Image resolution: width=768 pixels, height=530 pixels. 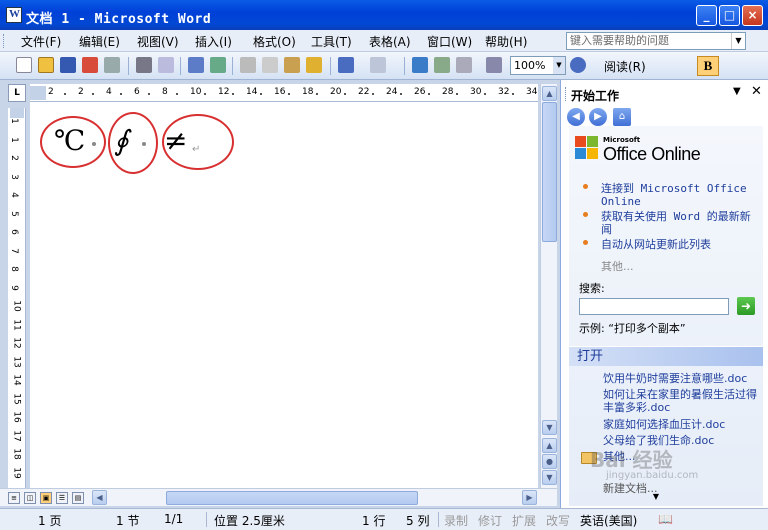 What do you see at coordinates (218, 65) in the screenshot?
I see `research-icon` at bounding box center [218, 65].